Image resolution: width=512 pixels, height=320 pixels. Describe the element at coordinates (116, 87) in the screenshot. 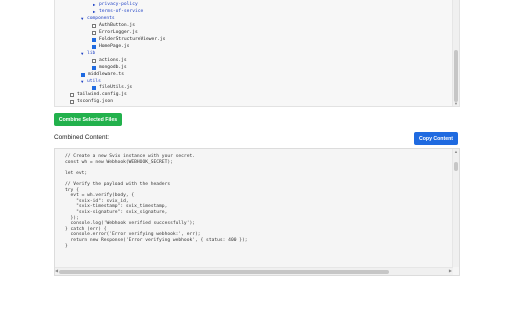

I see `tree-file-label: fileUtils.js` at that location.